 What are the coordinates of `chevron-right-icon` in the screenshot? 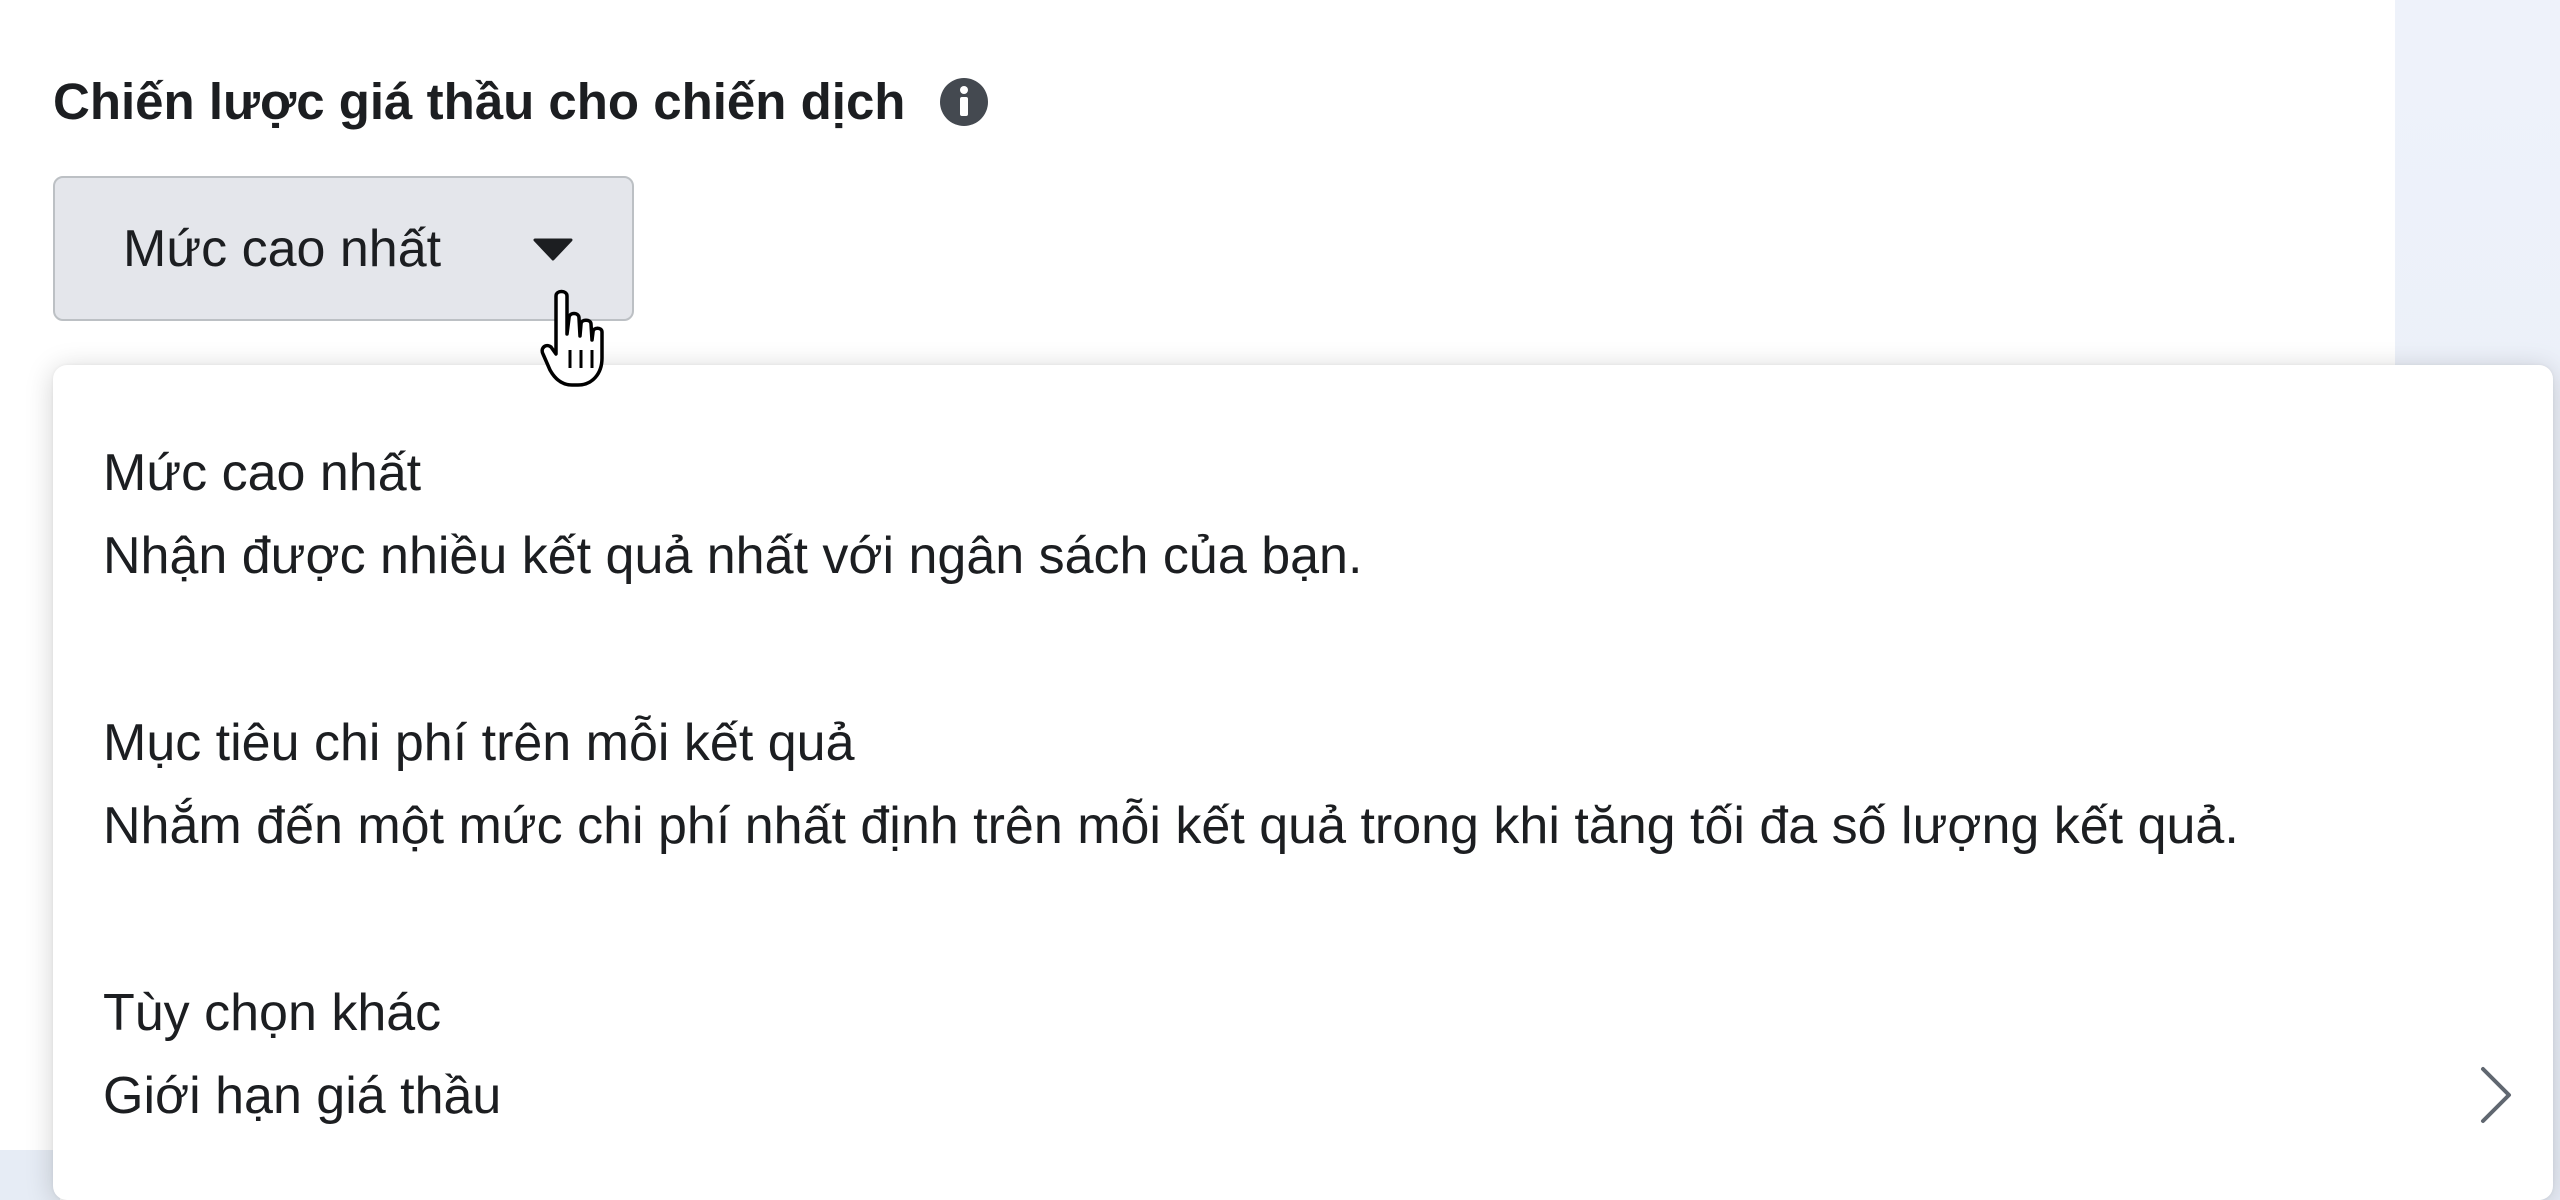 It's located at (2496, 1095).